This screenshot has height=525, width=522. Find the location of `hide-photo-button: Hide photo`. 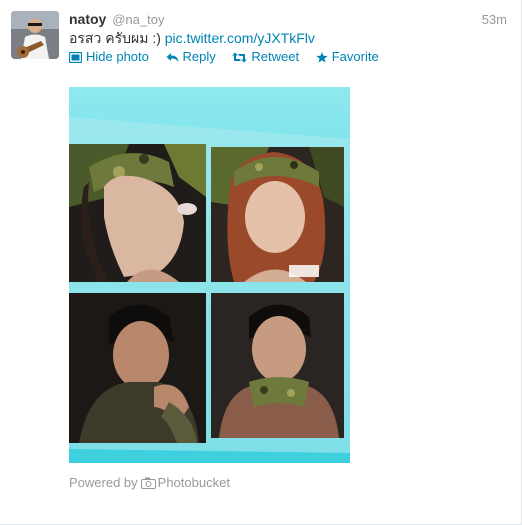

hide-photo-button: Hide photo is located at coordinates (109, 57).